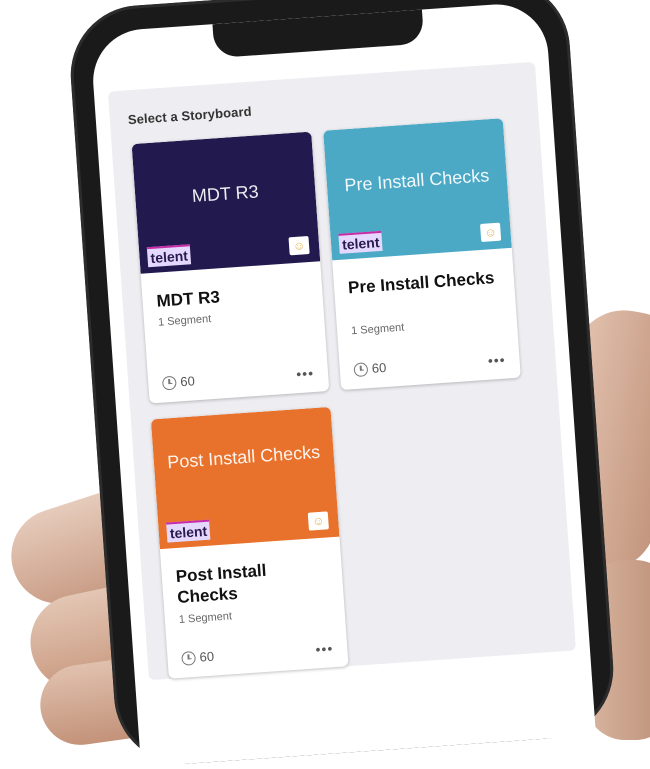 The height and width of the screenshot is (769, 650). I want to click on card-thumbnail: MDT R3 telent ☺, so click(226, 202).